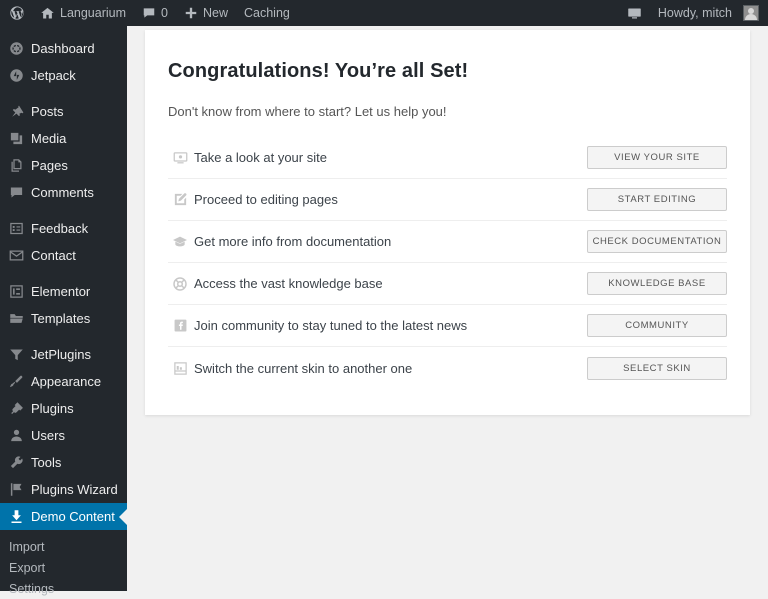  I want to click on sidebar-item-plugins: Plugins, so click(63, 408).